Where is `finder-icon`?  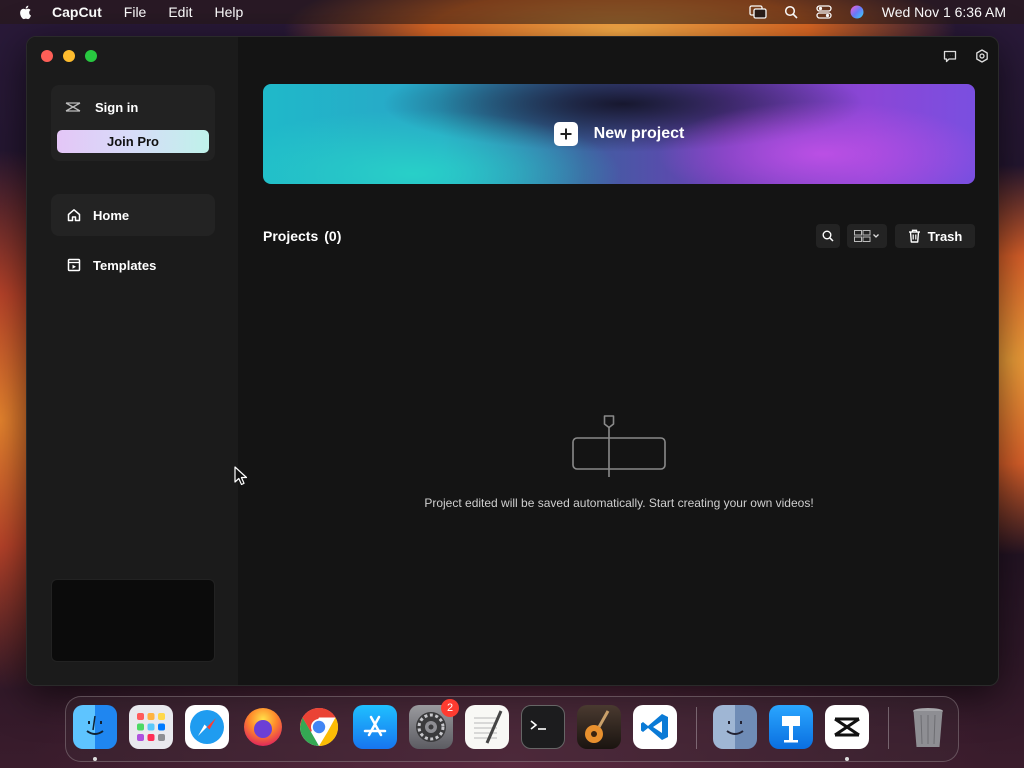 finder-icon is located at coordinates (95, 727).